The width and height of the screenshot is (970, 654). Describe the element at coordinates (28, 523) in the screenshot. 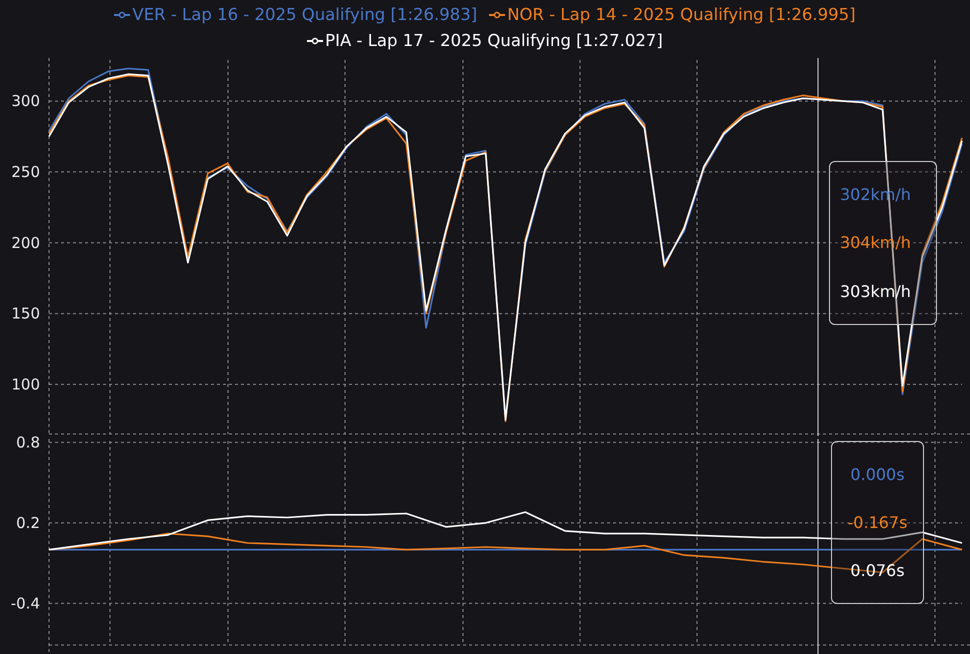

I see `axis-tick-label: 0.2` at that location.